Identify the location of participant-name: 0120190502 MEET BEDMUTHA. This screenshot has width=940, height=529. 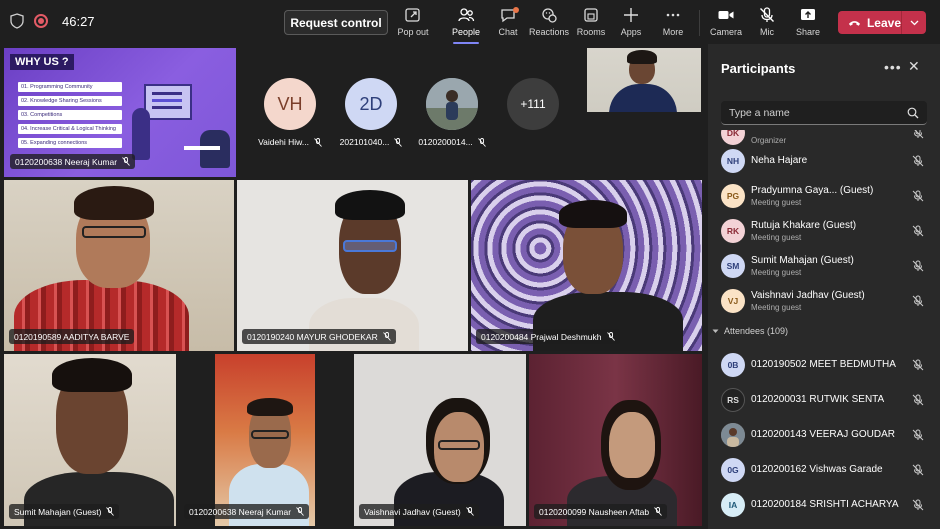
(823, 364).